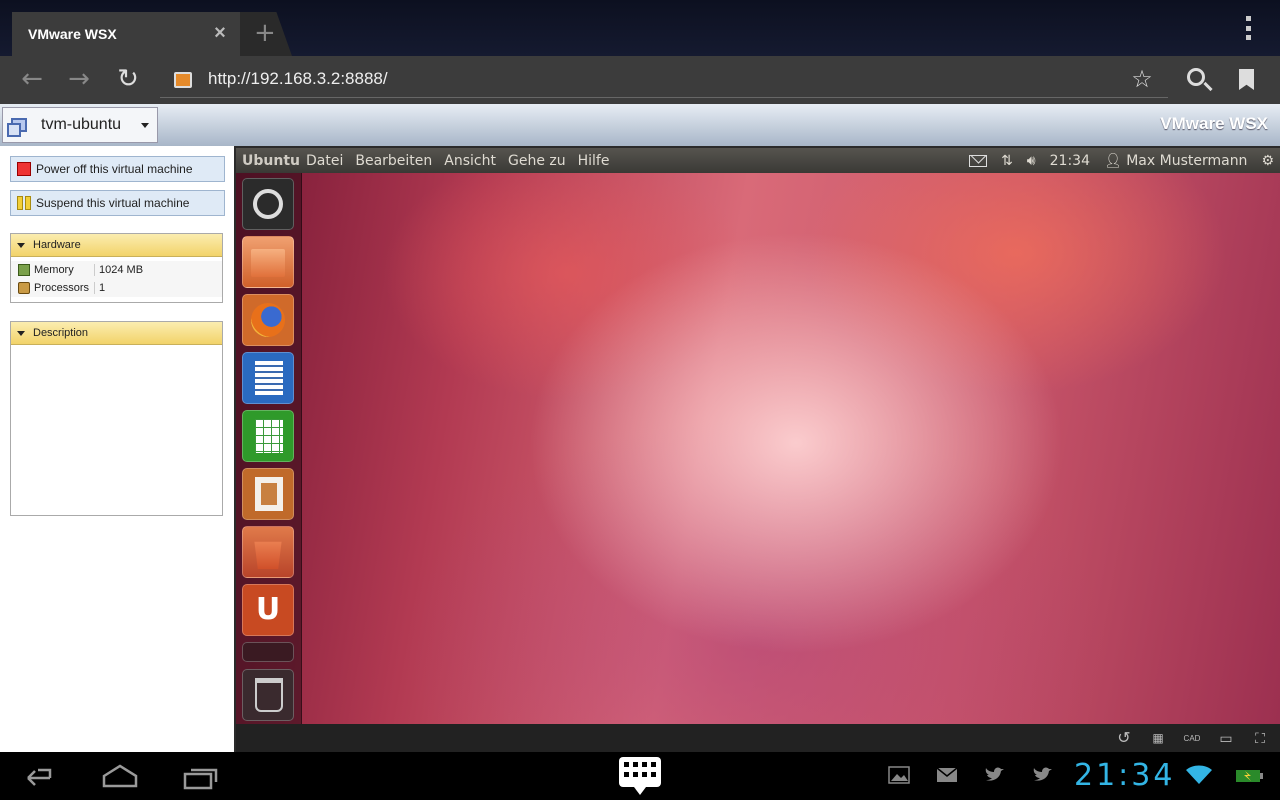 This screenshot has width=1280, height=800. I want to click on android-system-bar: 21:34, so click(640, 776).